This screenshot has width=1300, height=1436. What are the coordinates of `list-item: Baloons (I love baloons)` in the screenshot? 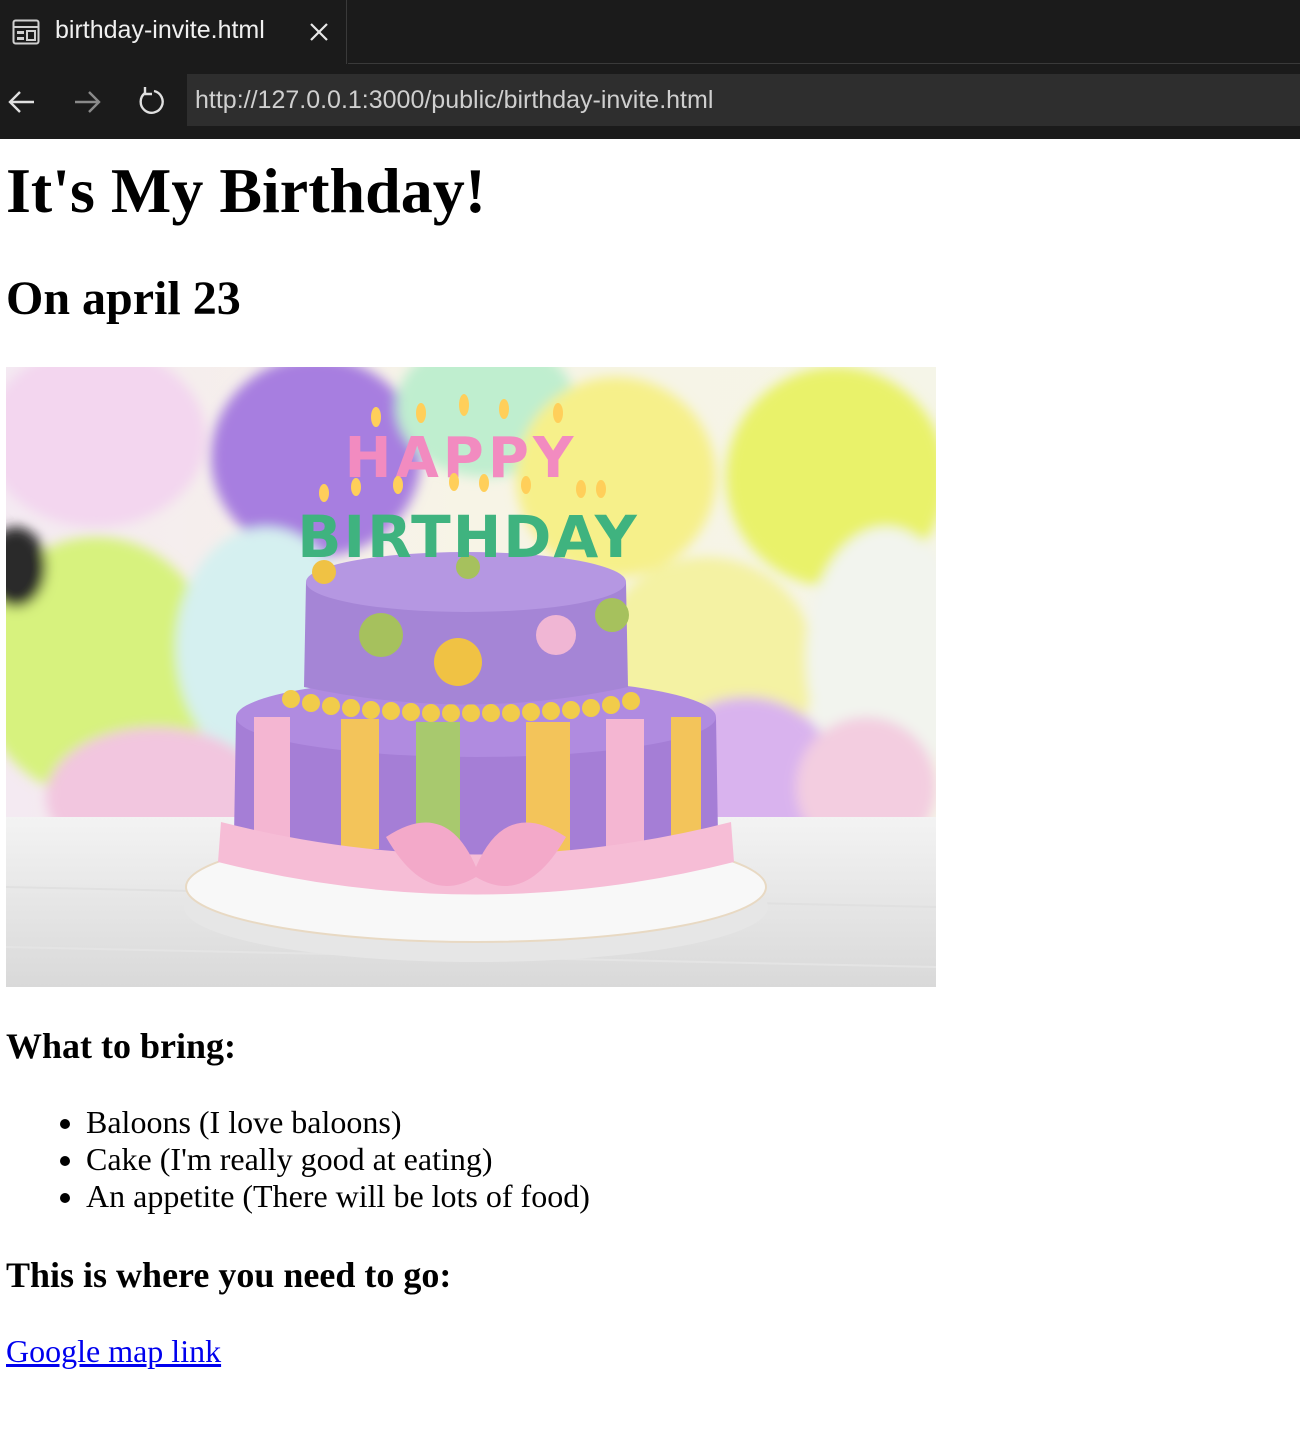 It's located at (338, 1122).